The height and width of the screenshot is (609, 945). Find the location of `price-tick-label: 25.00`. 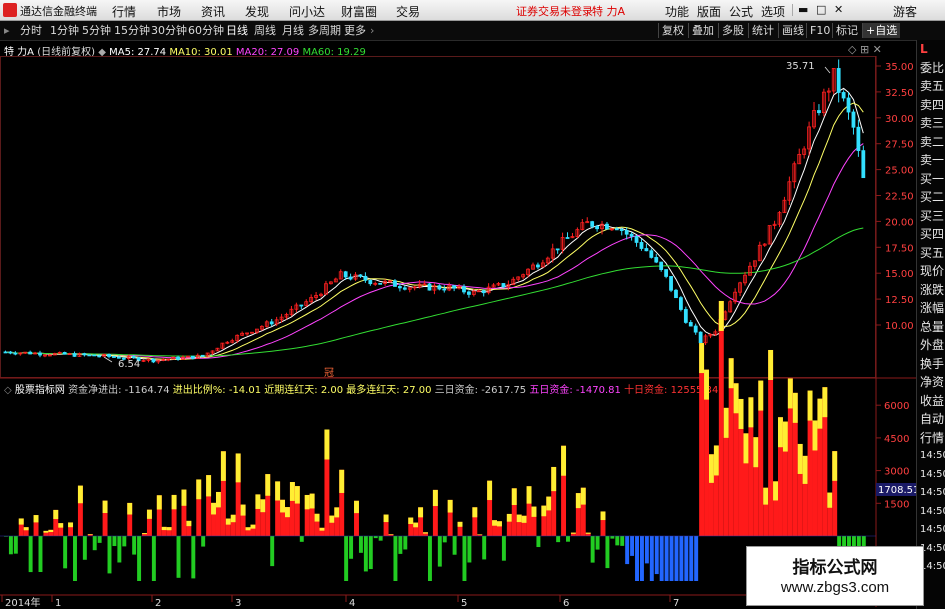

price-tick-label: 25.00 is located at coordinates (899, 171).